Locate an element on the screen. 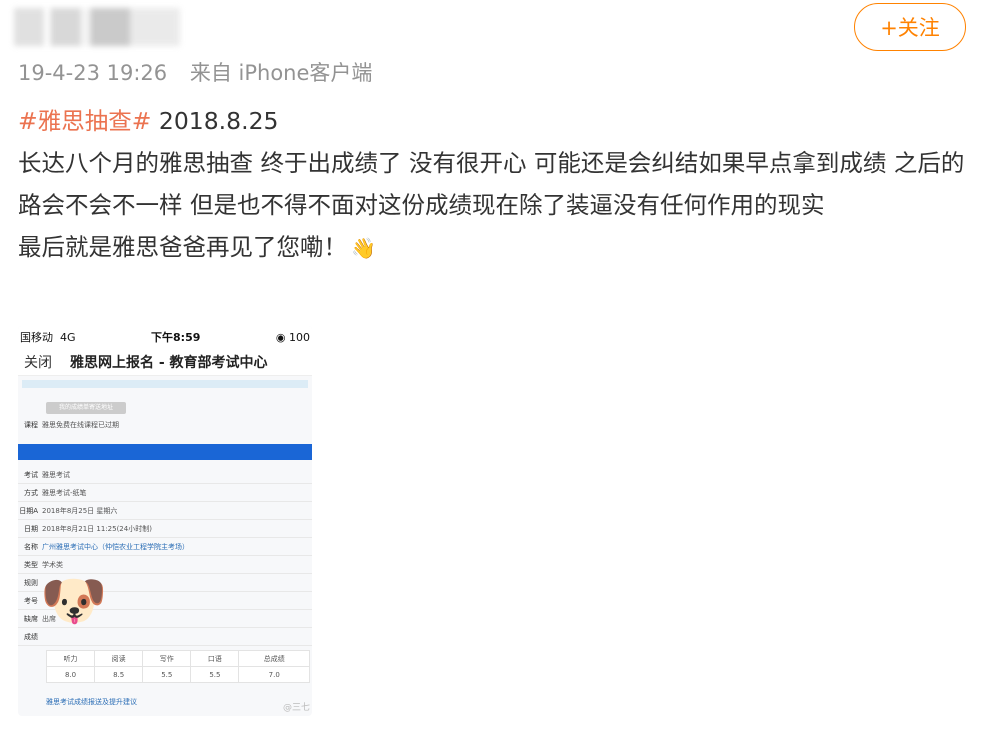 The image size is (998, 734). info-key: 名称 is located at coordinates (31, 546).